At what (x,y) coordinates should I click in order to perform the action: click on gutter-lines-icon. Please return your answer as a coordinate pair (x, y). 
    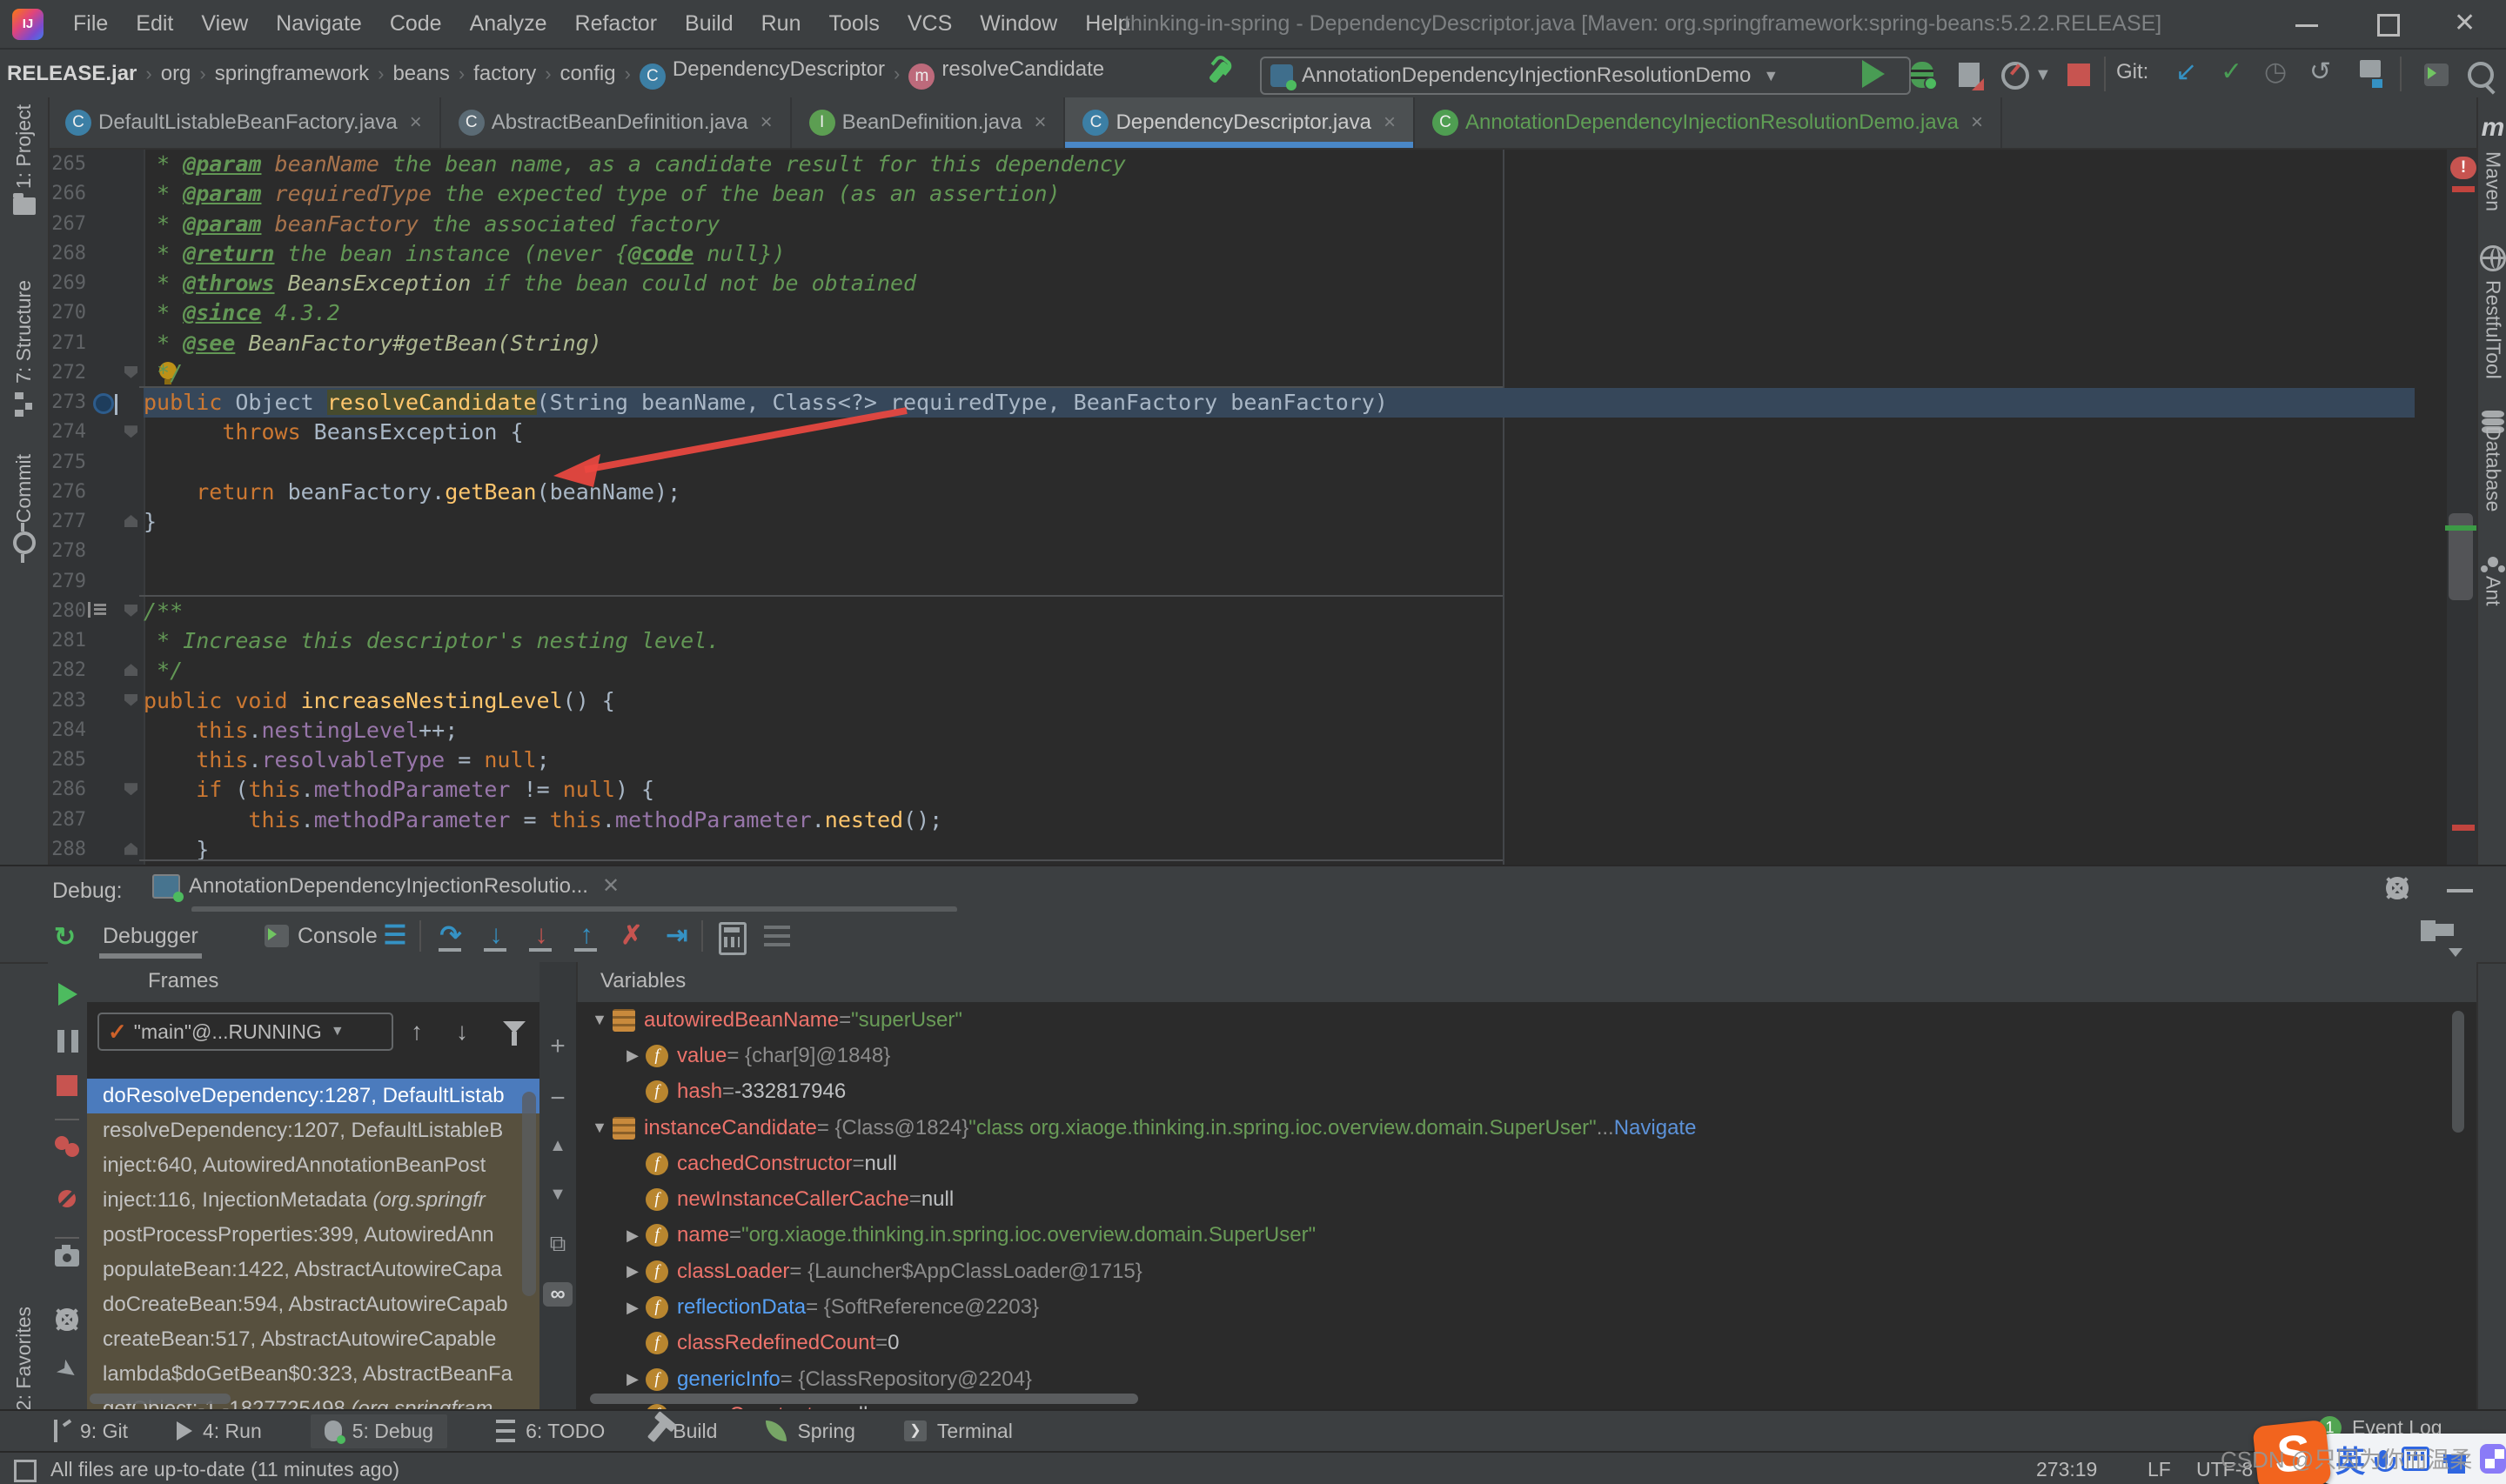
    Looking at the image, I should click on (97, 609).